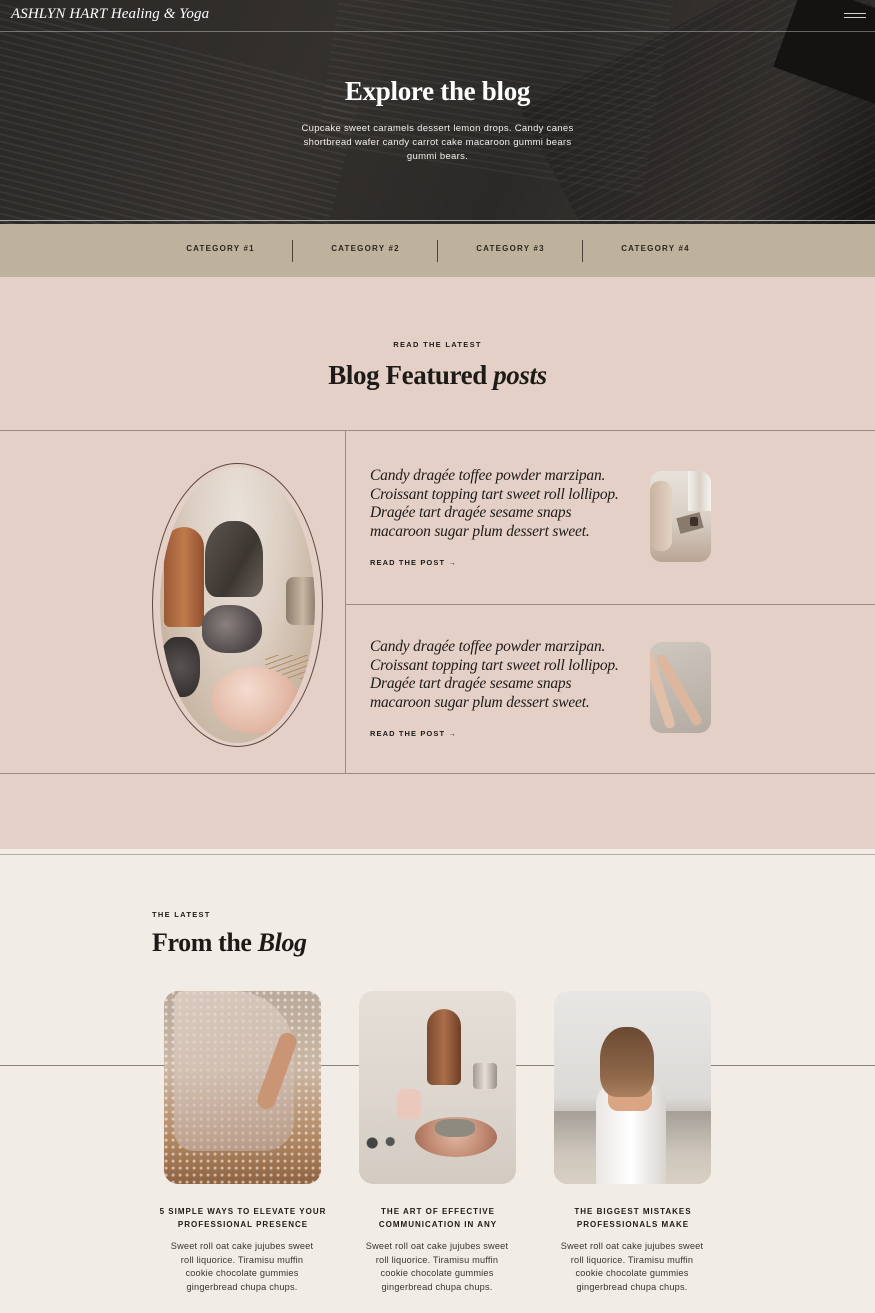  Describe the element at coordinates (365, 248) in the screenshot. I see `category-link-2: CATEGORY #2` at that location.